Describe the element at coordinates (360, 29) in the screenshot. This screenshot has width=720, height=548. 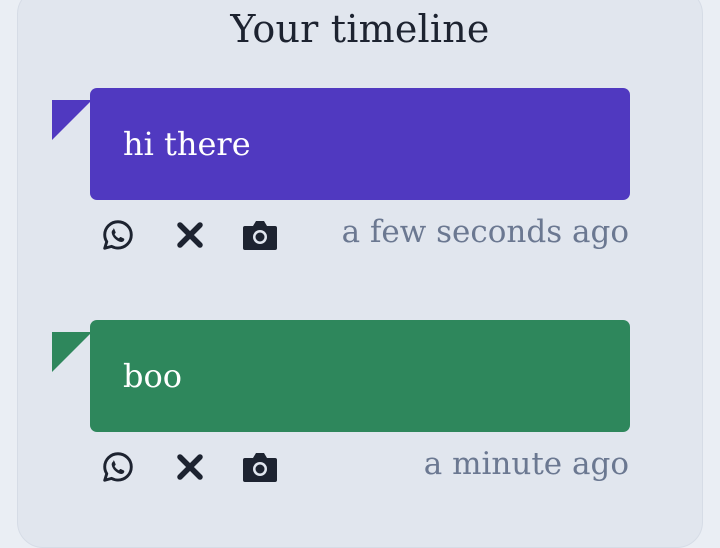
I see `page-title: Your timeline` at that location.